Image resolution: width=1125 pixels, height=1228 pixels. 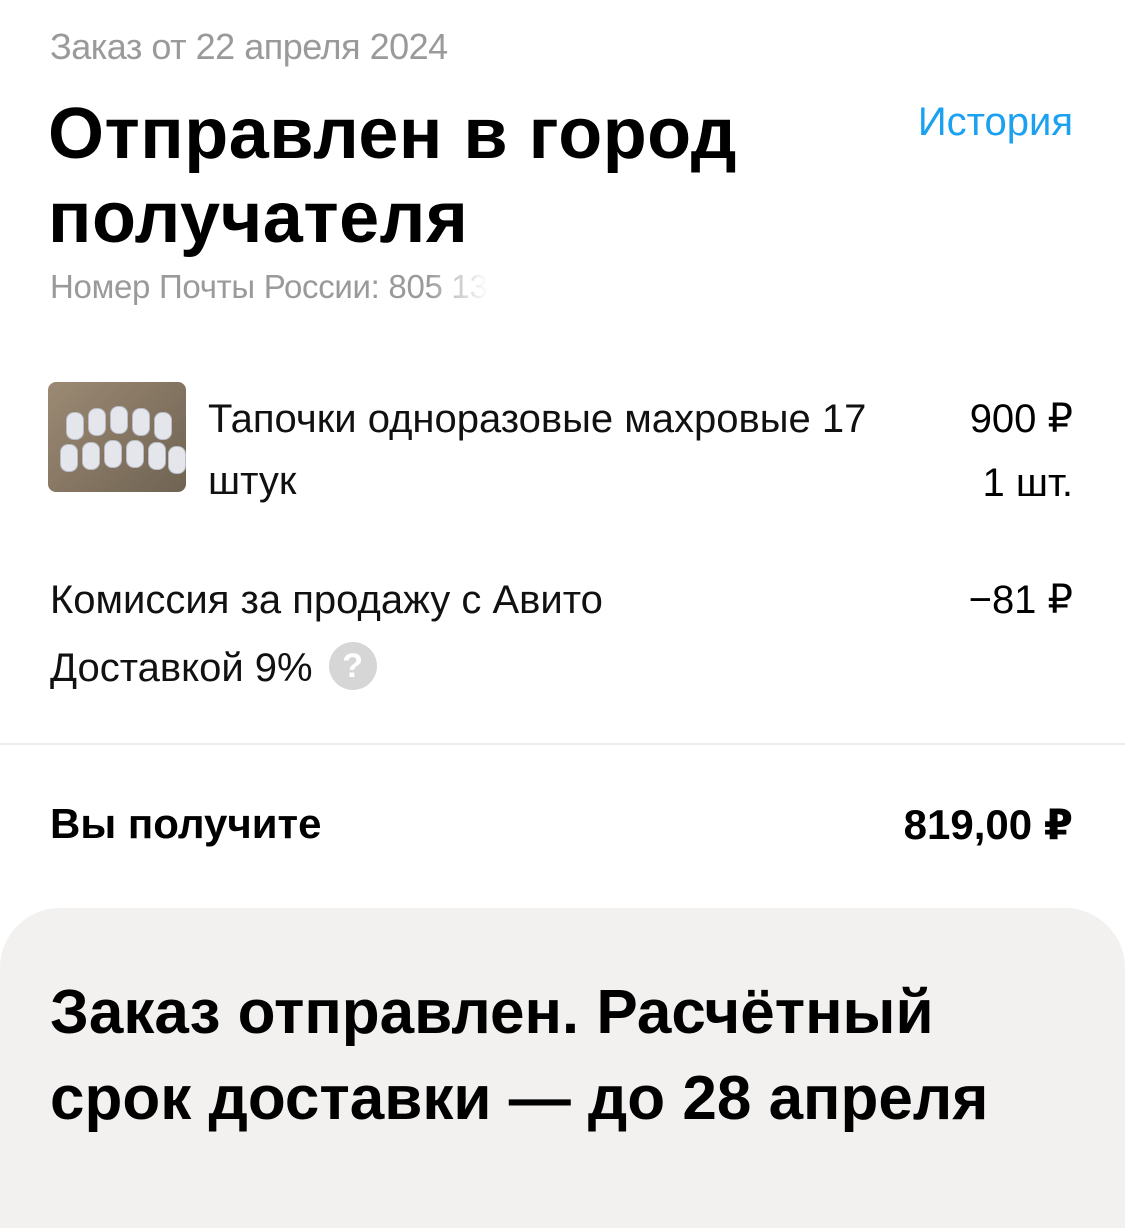 I want to click on total-value: 819,00 ₽, so click(x=988, y=824).